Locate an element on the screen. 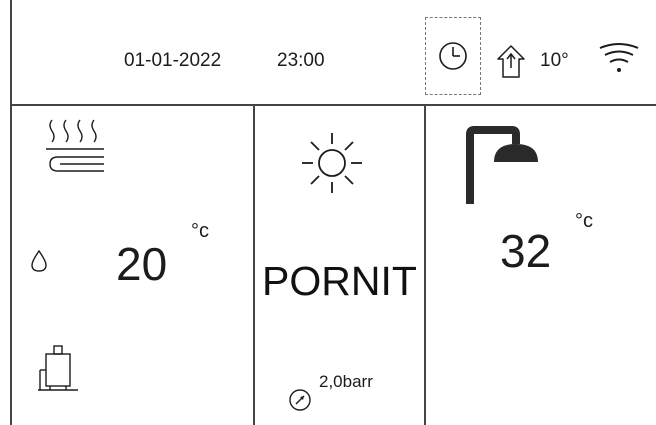 The image size is (656, 425). house-outdoor-icon is located at coordinates (511, 61).